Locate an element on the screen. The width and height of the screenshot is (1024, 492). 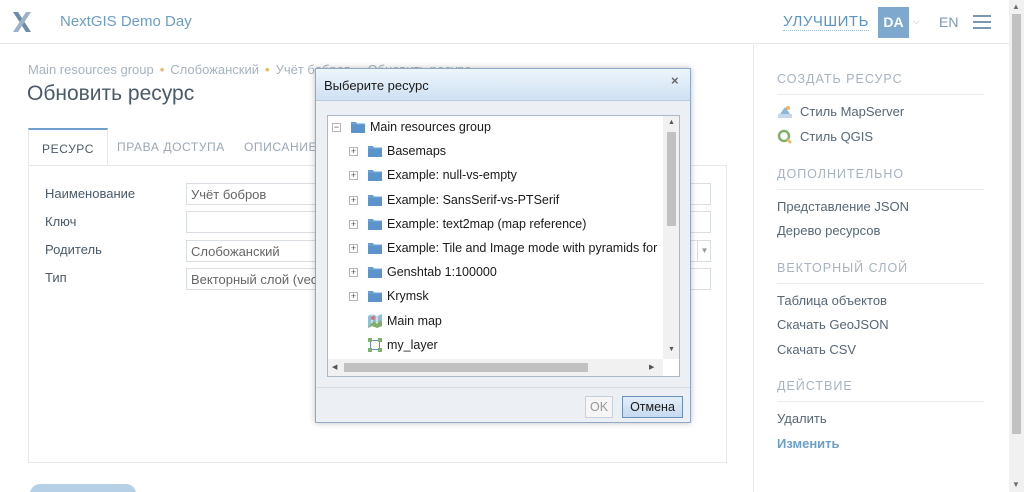
close-icon: × is located at coordinates (675, 80).